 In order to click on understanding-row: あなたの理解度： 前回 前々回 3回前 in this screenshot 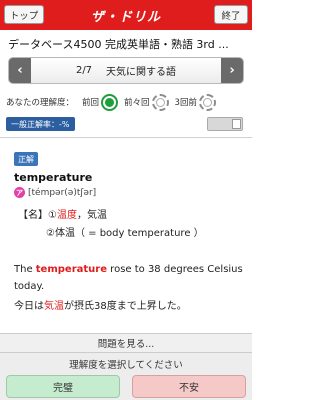, I will do `click(128, 102)`.